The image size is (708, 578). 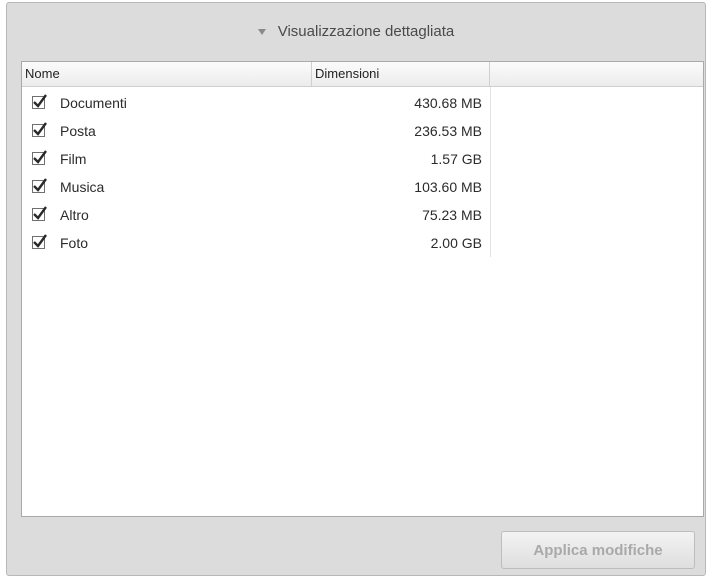 I want to click on checkbox-musica, so click(x=39, y=185).